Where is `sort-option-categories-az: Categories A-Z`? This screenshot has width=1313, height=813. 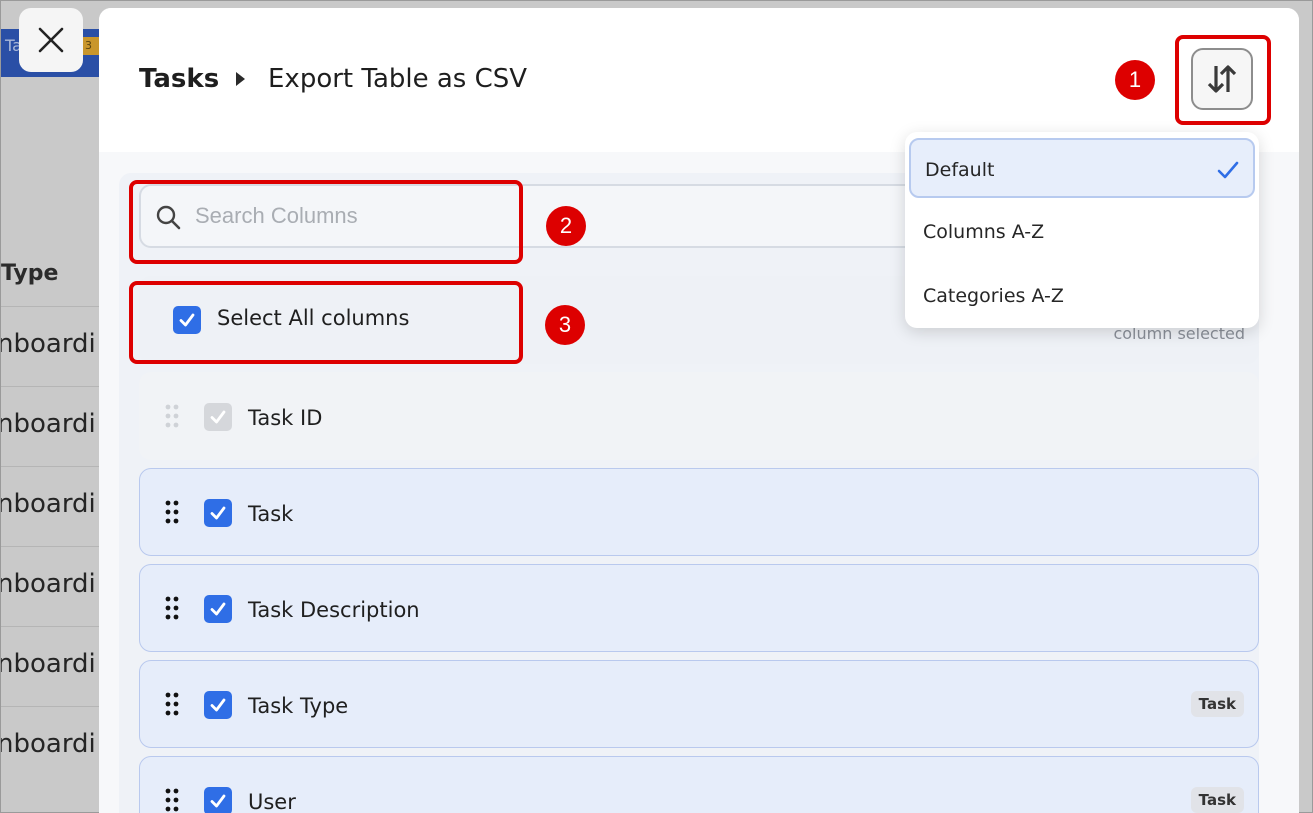
sort-option-categories-az: Categories A-Z is located at coordinates (1082, 296).